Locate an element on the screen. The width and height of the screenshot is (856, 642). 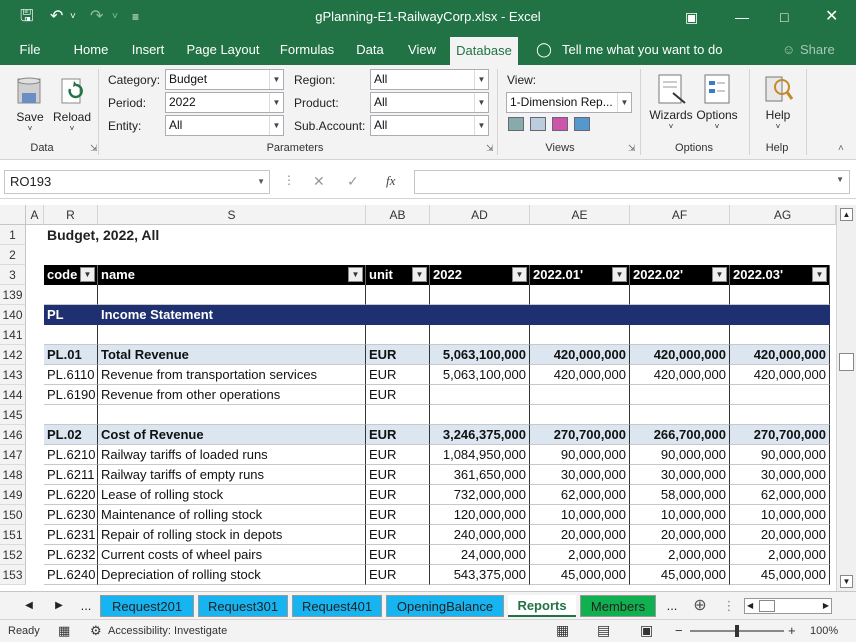
table-cell: PL.6211 is located at coordinates (71, 475).